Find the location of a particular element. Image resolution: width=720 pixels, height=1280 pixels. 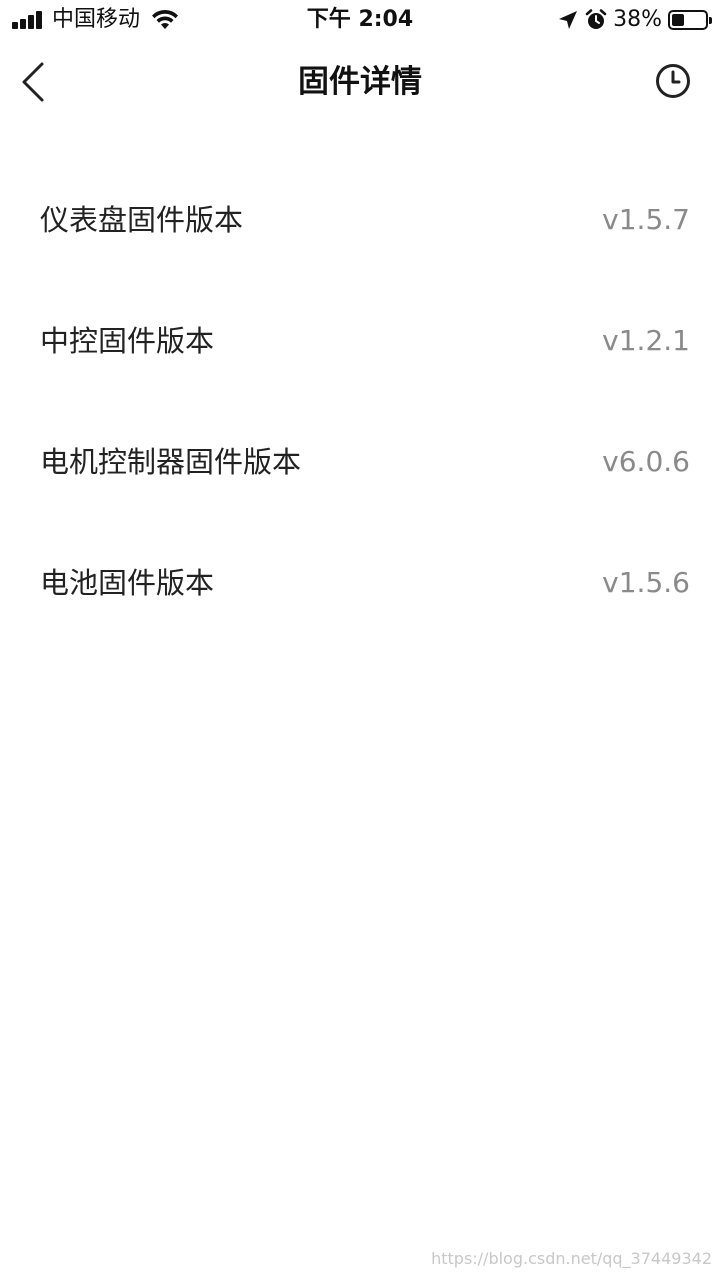

firmware-version: v1.2.1 is located at coordinates (646, 340).